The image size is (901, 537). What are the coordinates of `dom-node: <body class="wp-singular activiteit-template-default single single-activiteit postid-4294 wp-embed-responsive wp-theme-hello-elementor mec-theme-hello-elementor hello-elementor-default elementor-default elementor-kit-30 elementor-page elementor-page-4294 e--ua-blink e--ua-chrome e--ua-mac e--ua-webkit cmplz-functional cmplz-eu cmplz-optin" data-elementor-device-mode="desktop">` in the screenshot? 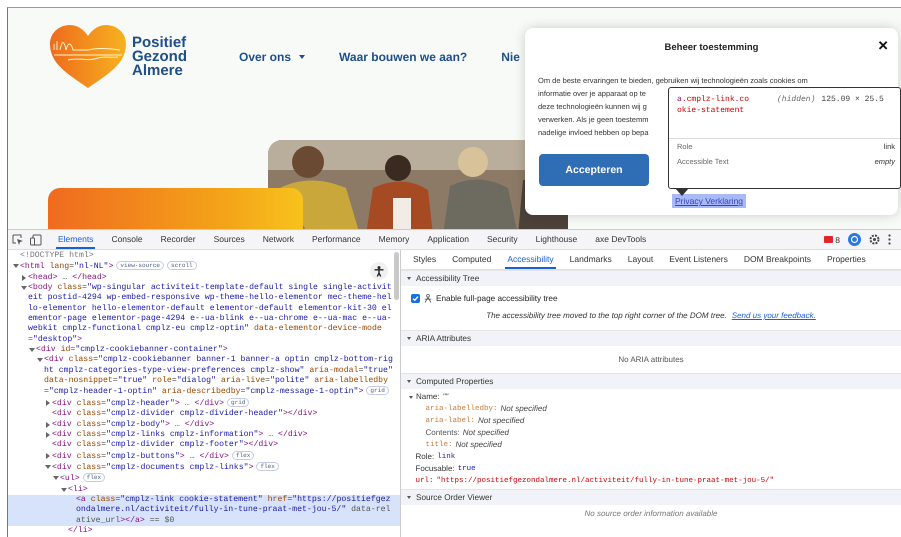 It's located at (210, 314).